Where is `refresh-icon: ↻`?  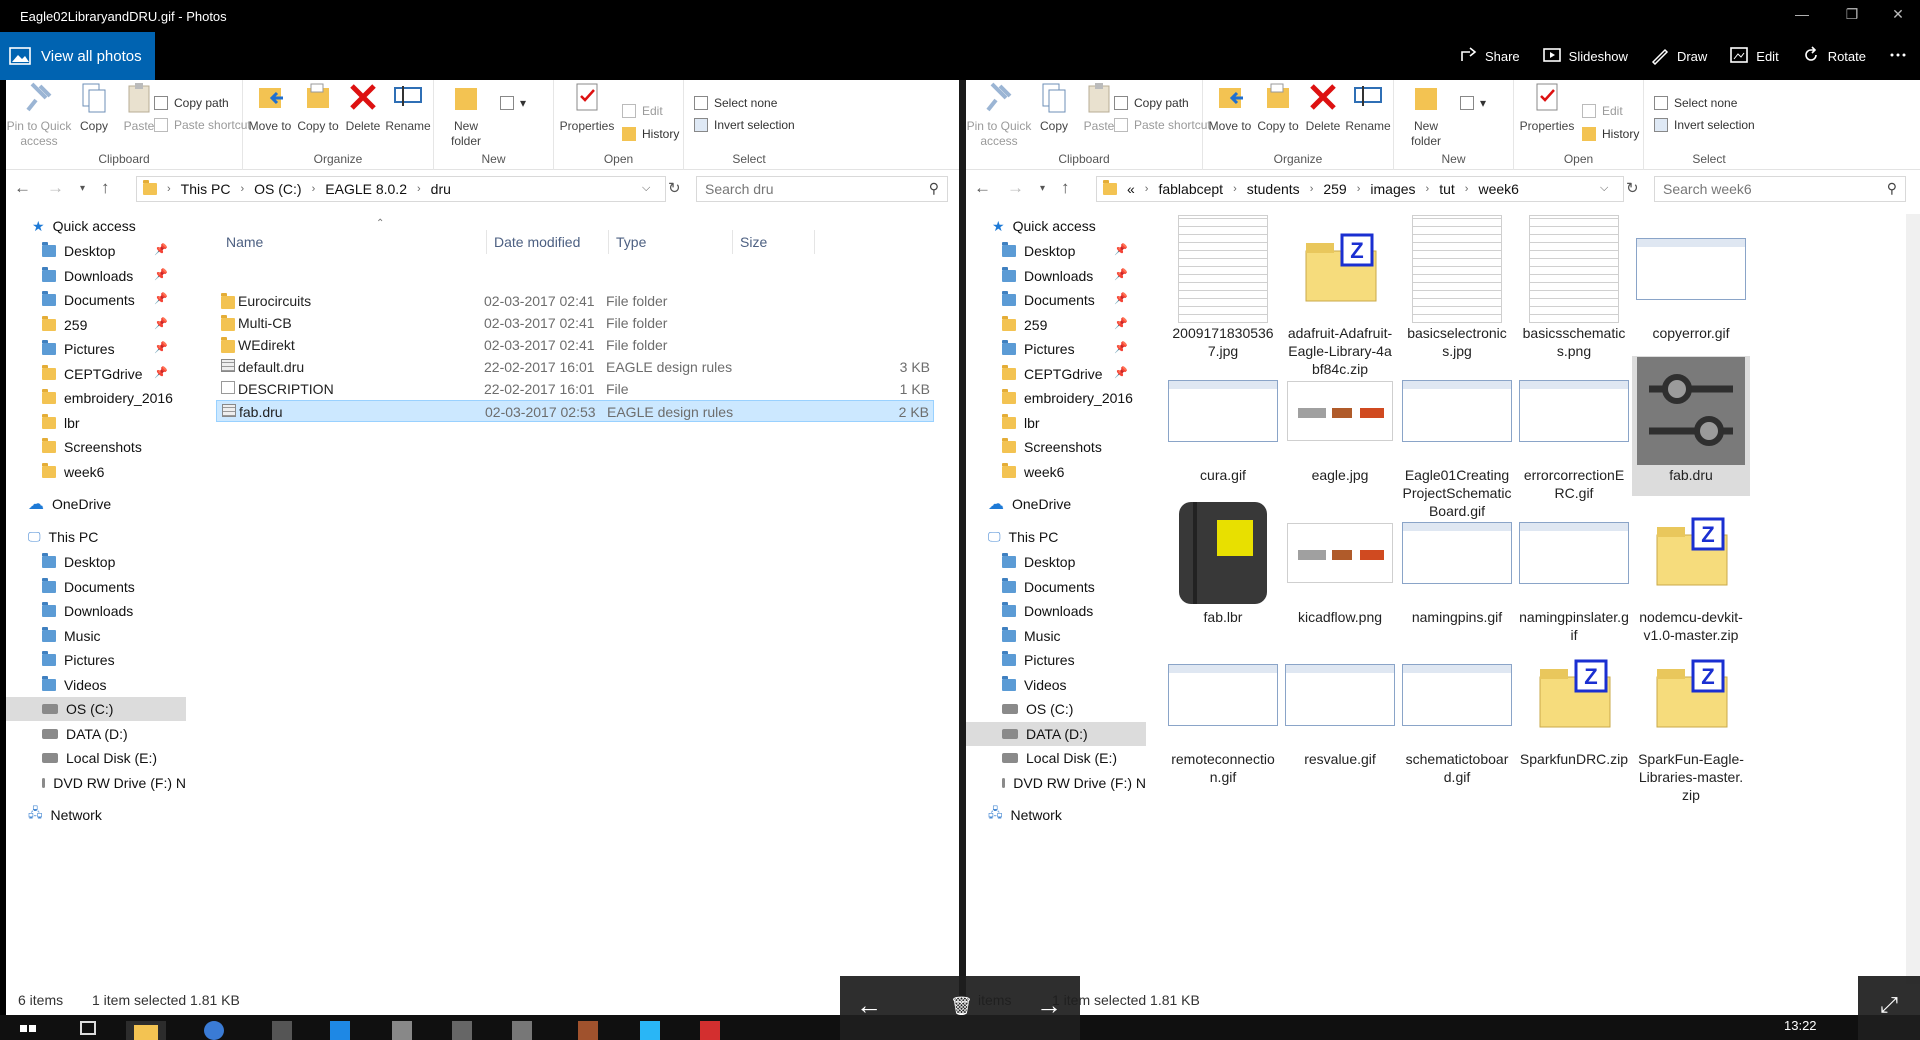 refresh-icon: ↻ is located at coordinates (1632, 188).